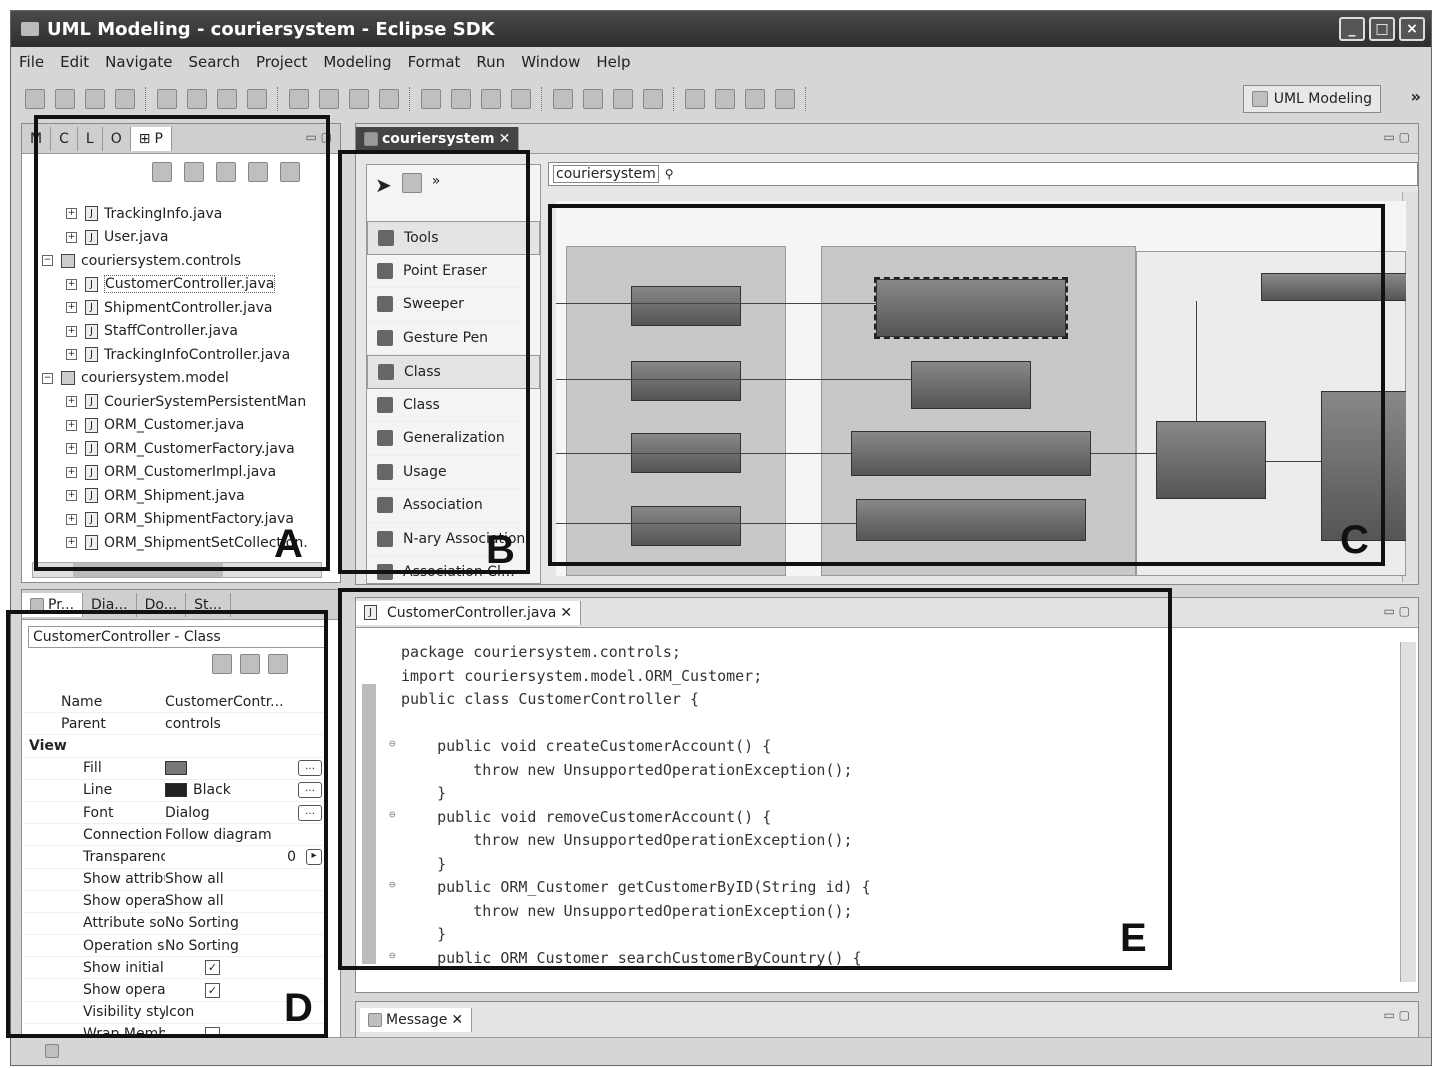  Describe the element at coordinates (1397, 137) in the screenshot. I see `editor-minmax-icon: ▭ ▢` at that location.